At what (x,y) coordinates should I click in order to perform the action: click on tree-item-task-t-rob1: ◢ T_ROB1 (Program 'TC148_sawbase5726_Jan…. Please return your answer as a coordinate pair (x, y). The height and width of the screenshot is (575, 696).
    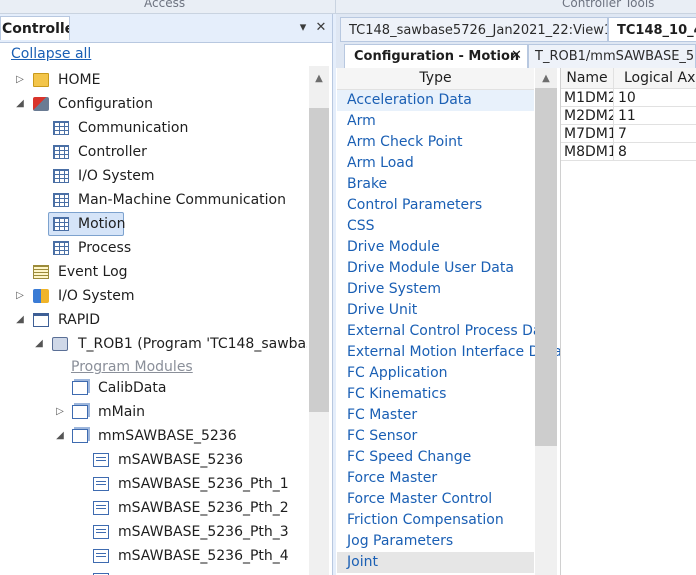
    Looking at the image, I should click on (153, 344).